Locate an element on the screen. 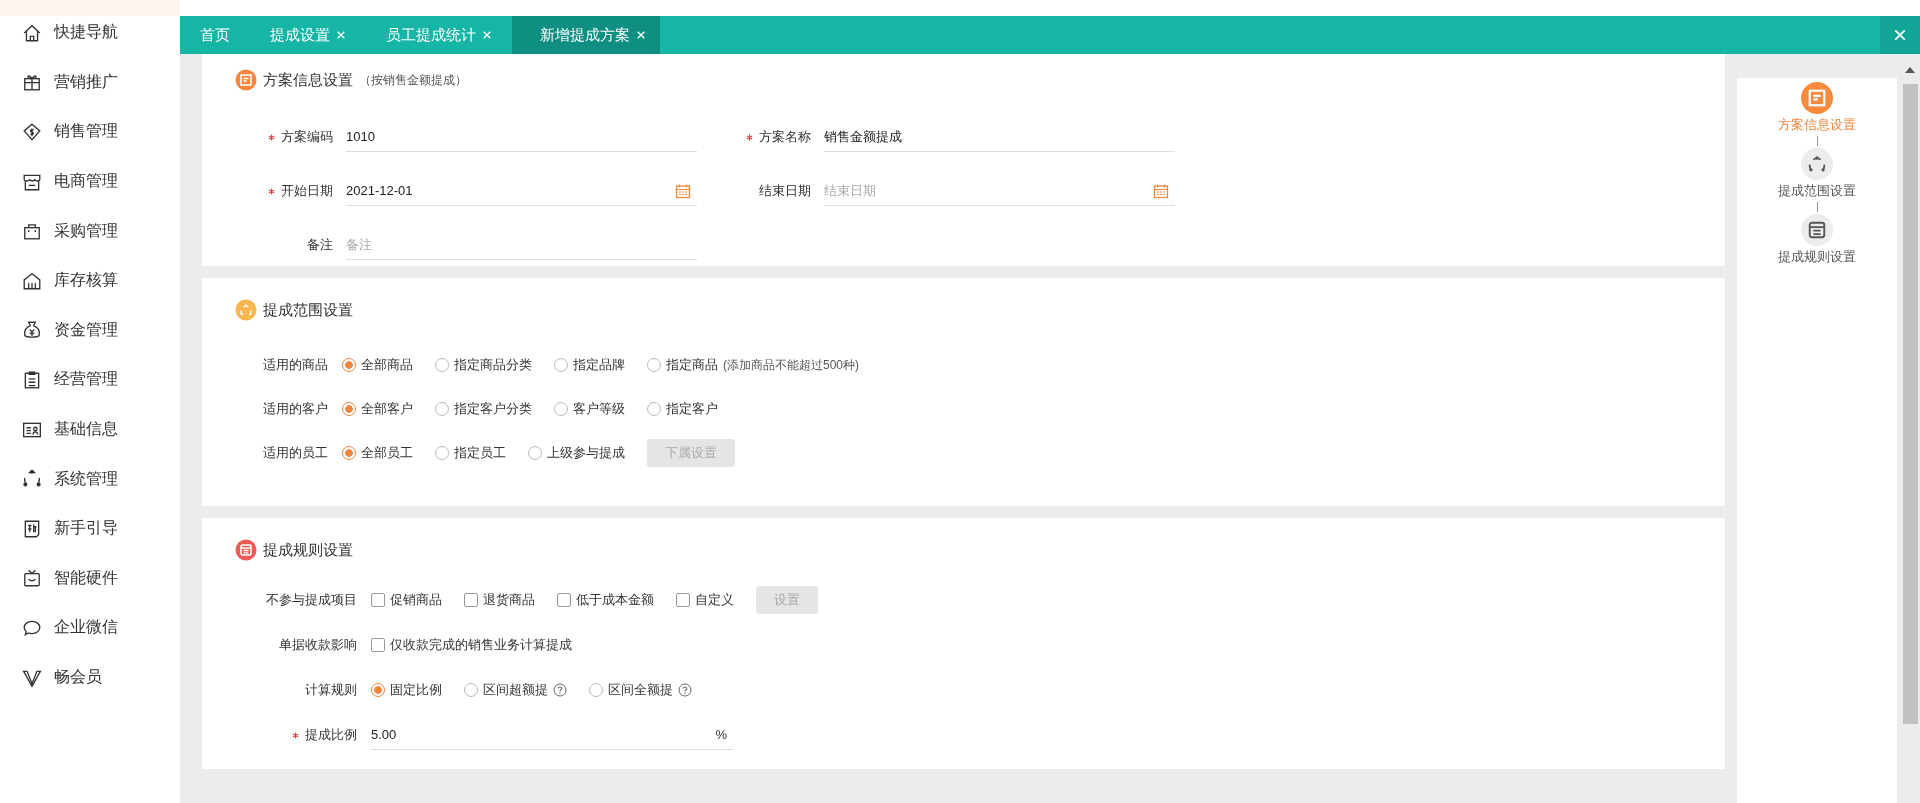 Image resolution: width=1920 pixels, height=803 pixels. sidebar-item: 新手引导 is located at coordinates (90, 528).